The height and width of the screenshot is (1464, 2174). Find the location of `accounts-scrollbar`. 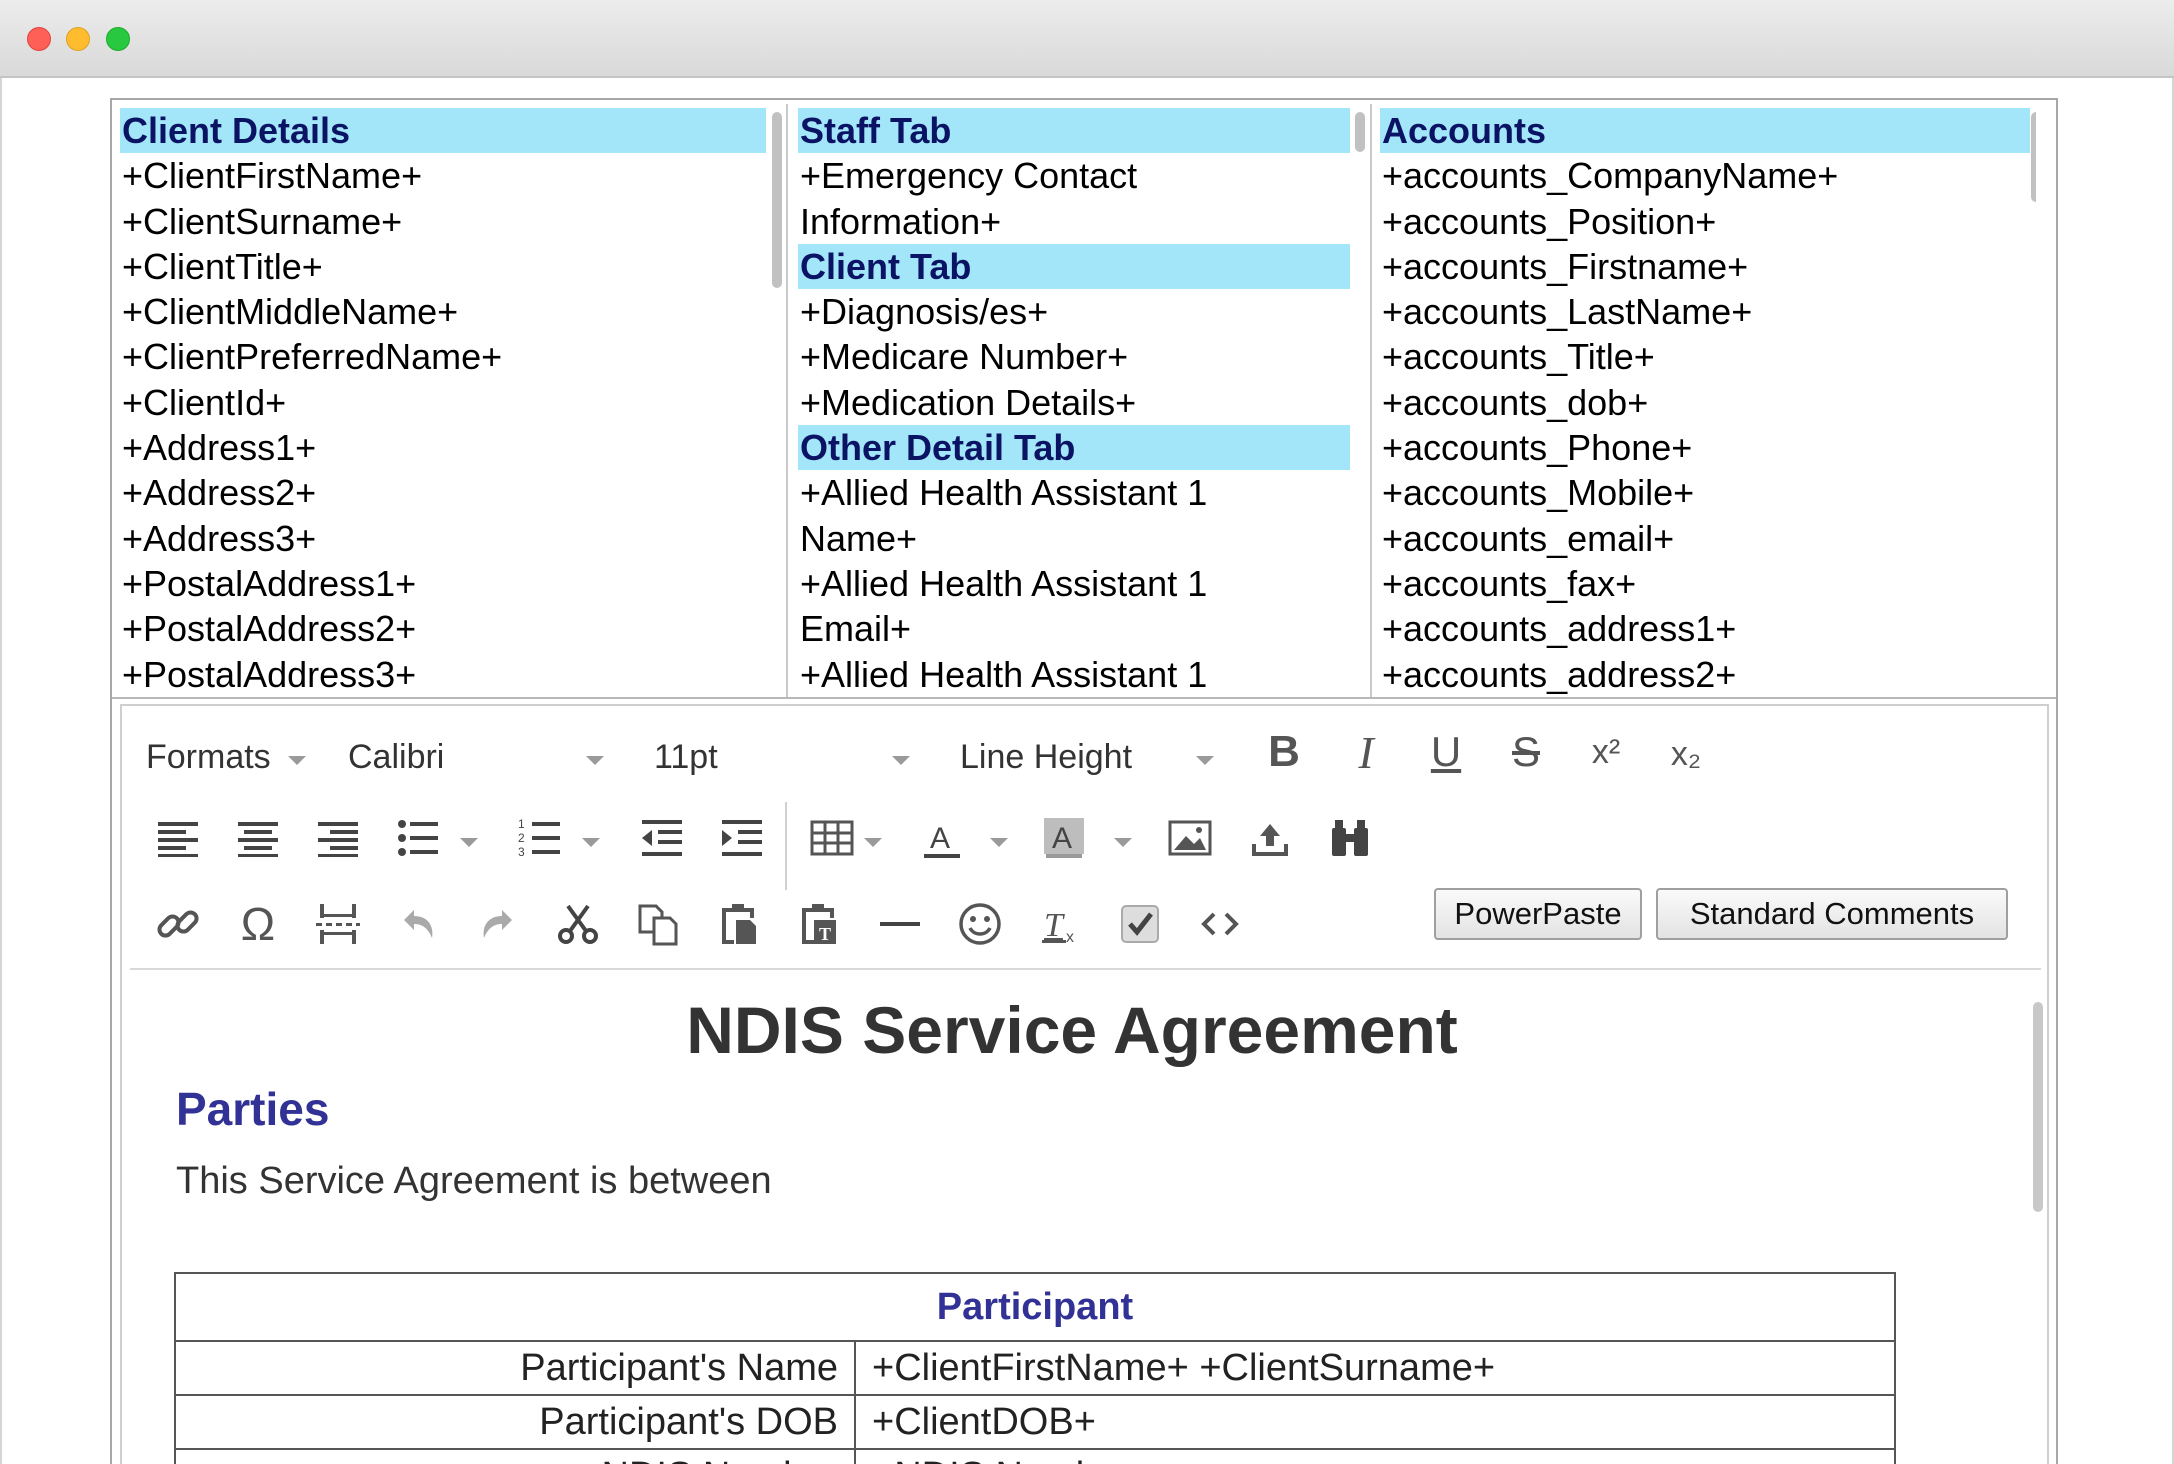

accounts-scrollbar is located at coordinates (2033, 157).